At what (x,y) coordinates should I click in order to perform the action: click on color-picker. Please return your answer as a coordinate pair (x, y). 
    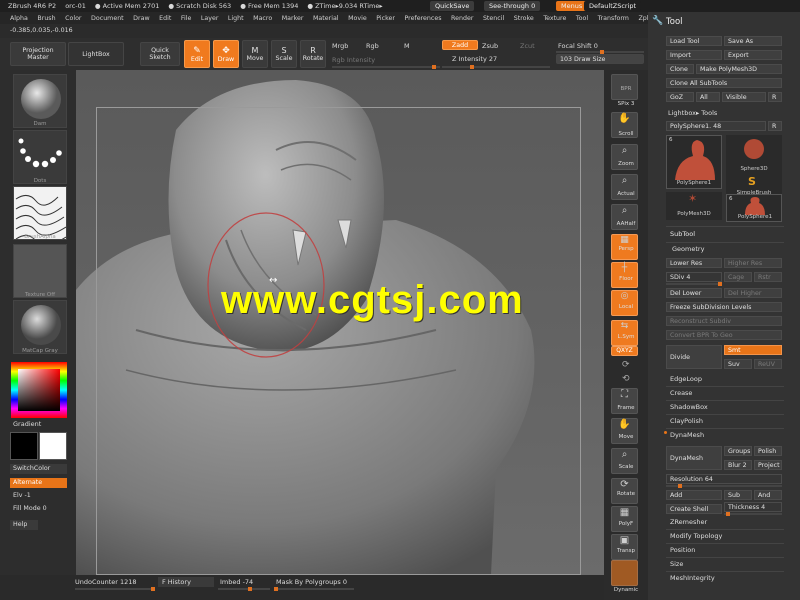
    Looking at the image, I should click on (39, 390).